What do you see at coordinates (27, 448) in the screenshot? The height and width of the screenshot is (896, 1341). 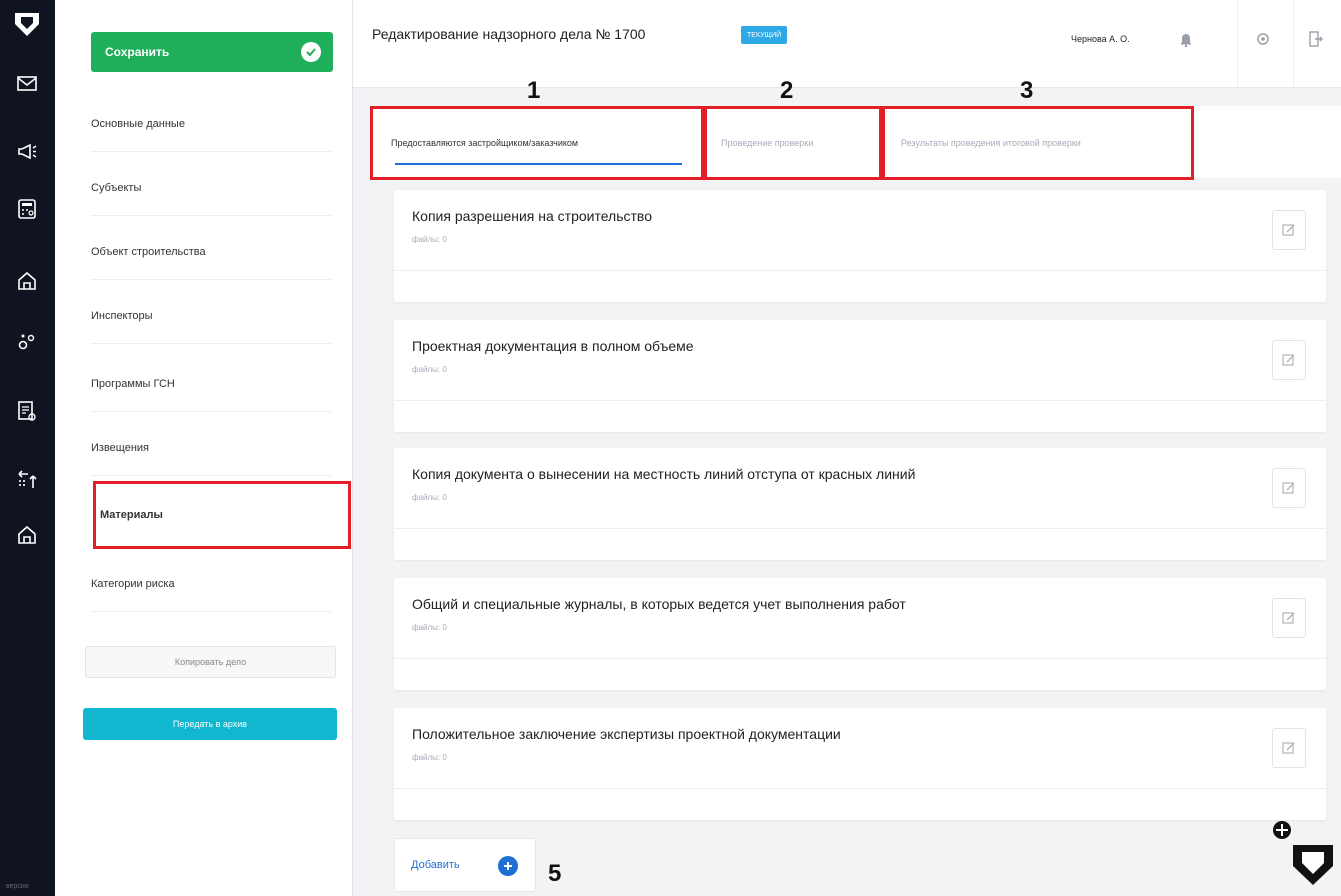 I see `left-rail: версия` at bounding box center [27, 448].